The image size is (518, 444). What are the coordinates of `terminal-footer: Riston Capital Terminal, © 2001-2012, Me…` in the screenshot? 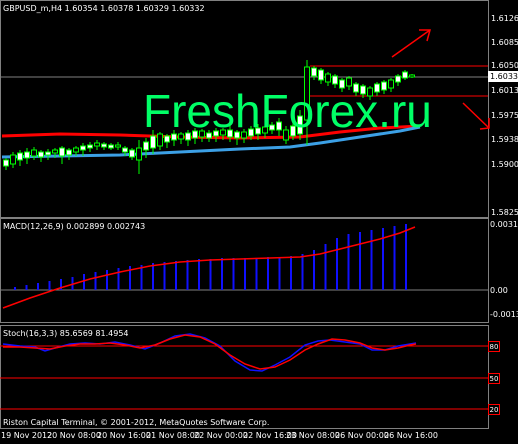 It's located at (136, 422).